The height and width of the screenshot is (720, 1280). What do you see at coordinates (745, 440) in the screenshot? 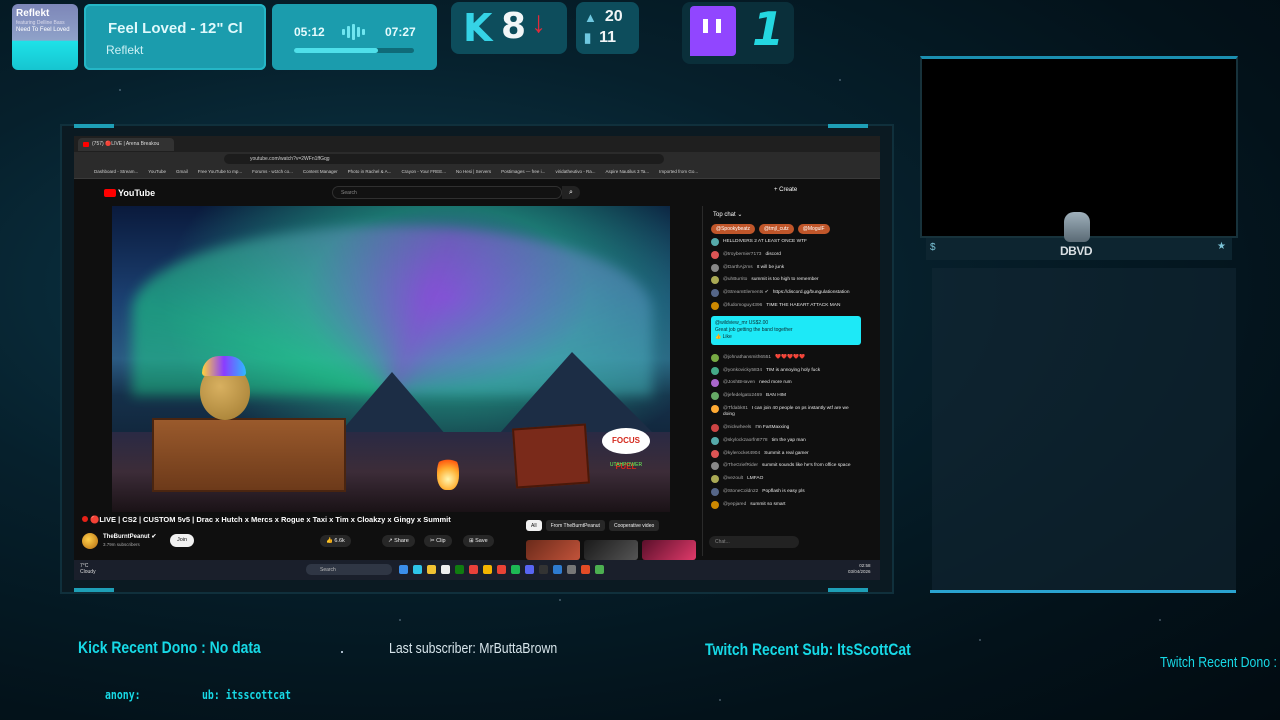
I see `chat-username: @skylockzaorfn8778` at bounding box center [745, 440].